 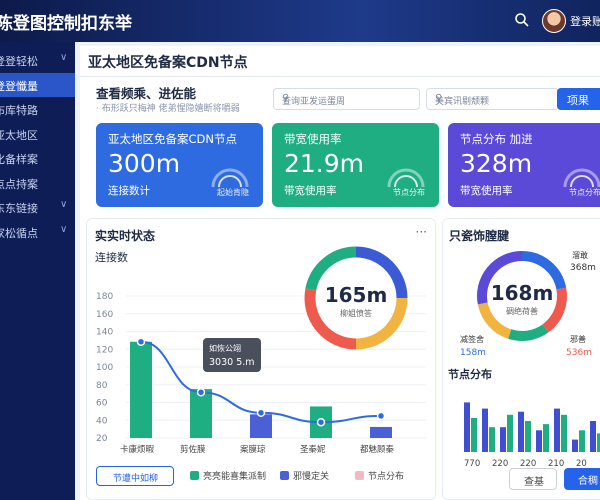 What do you see at coordinates (313, 139) in the screenshot?
I see `card-title: 带宽使用率` at bounding box center [313, 139].